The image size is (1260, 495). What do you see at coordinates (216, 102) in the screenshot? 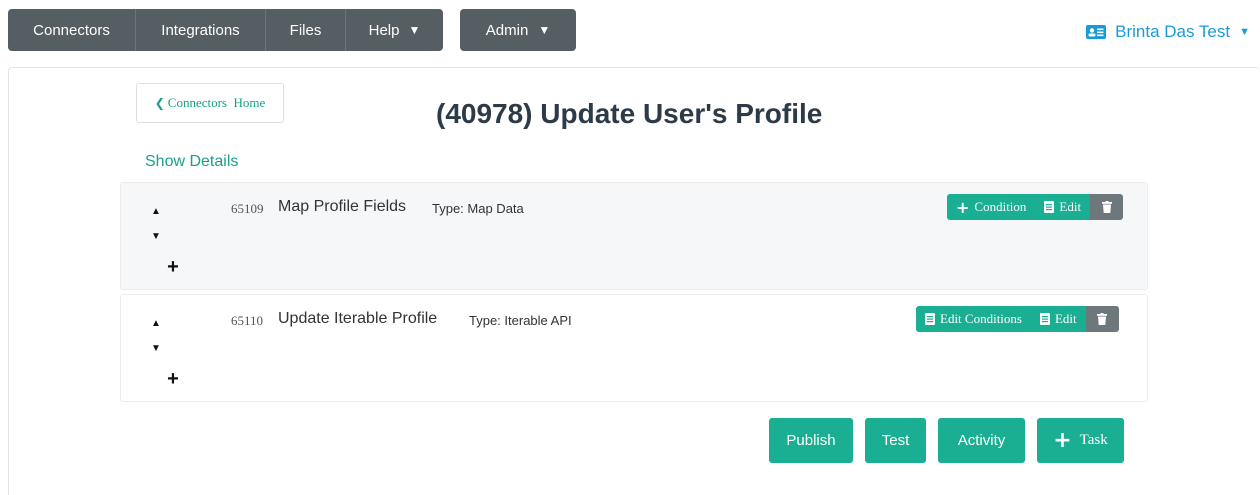
I see `connectors-home-label: Connectors Home` at bounding box center [216, 102].